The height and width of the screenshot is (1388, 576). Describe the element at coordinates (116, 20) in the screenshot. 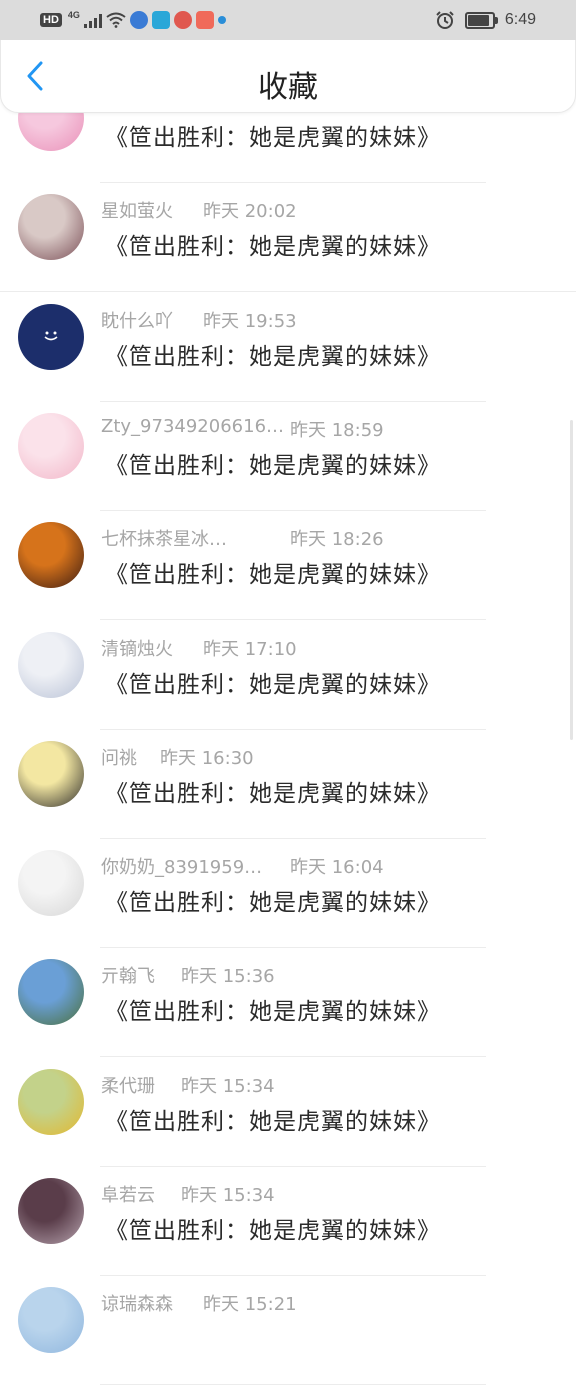

I see `wifi-icon` at that location.